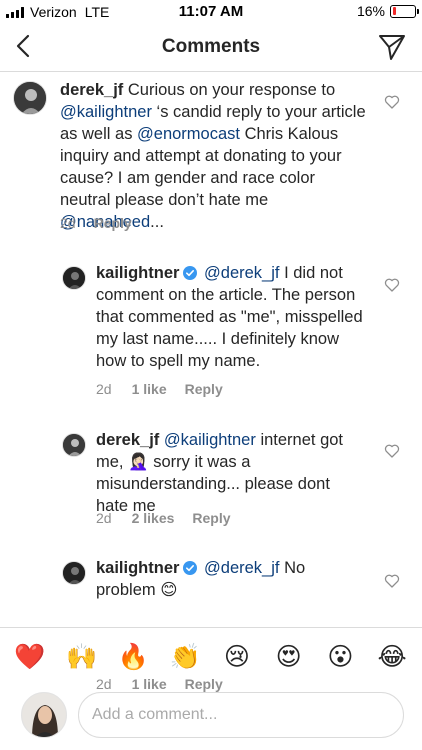 Image resolution: width=422 pixels, height=750 pixels. What do you see at coordinates (394, 11) in the screenshot?
I see `battery-fill` at bounding box center [394, 11].